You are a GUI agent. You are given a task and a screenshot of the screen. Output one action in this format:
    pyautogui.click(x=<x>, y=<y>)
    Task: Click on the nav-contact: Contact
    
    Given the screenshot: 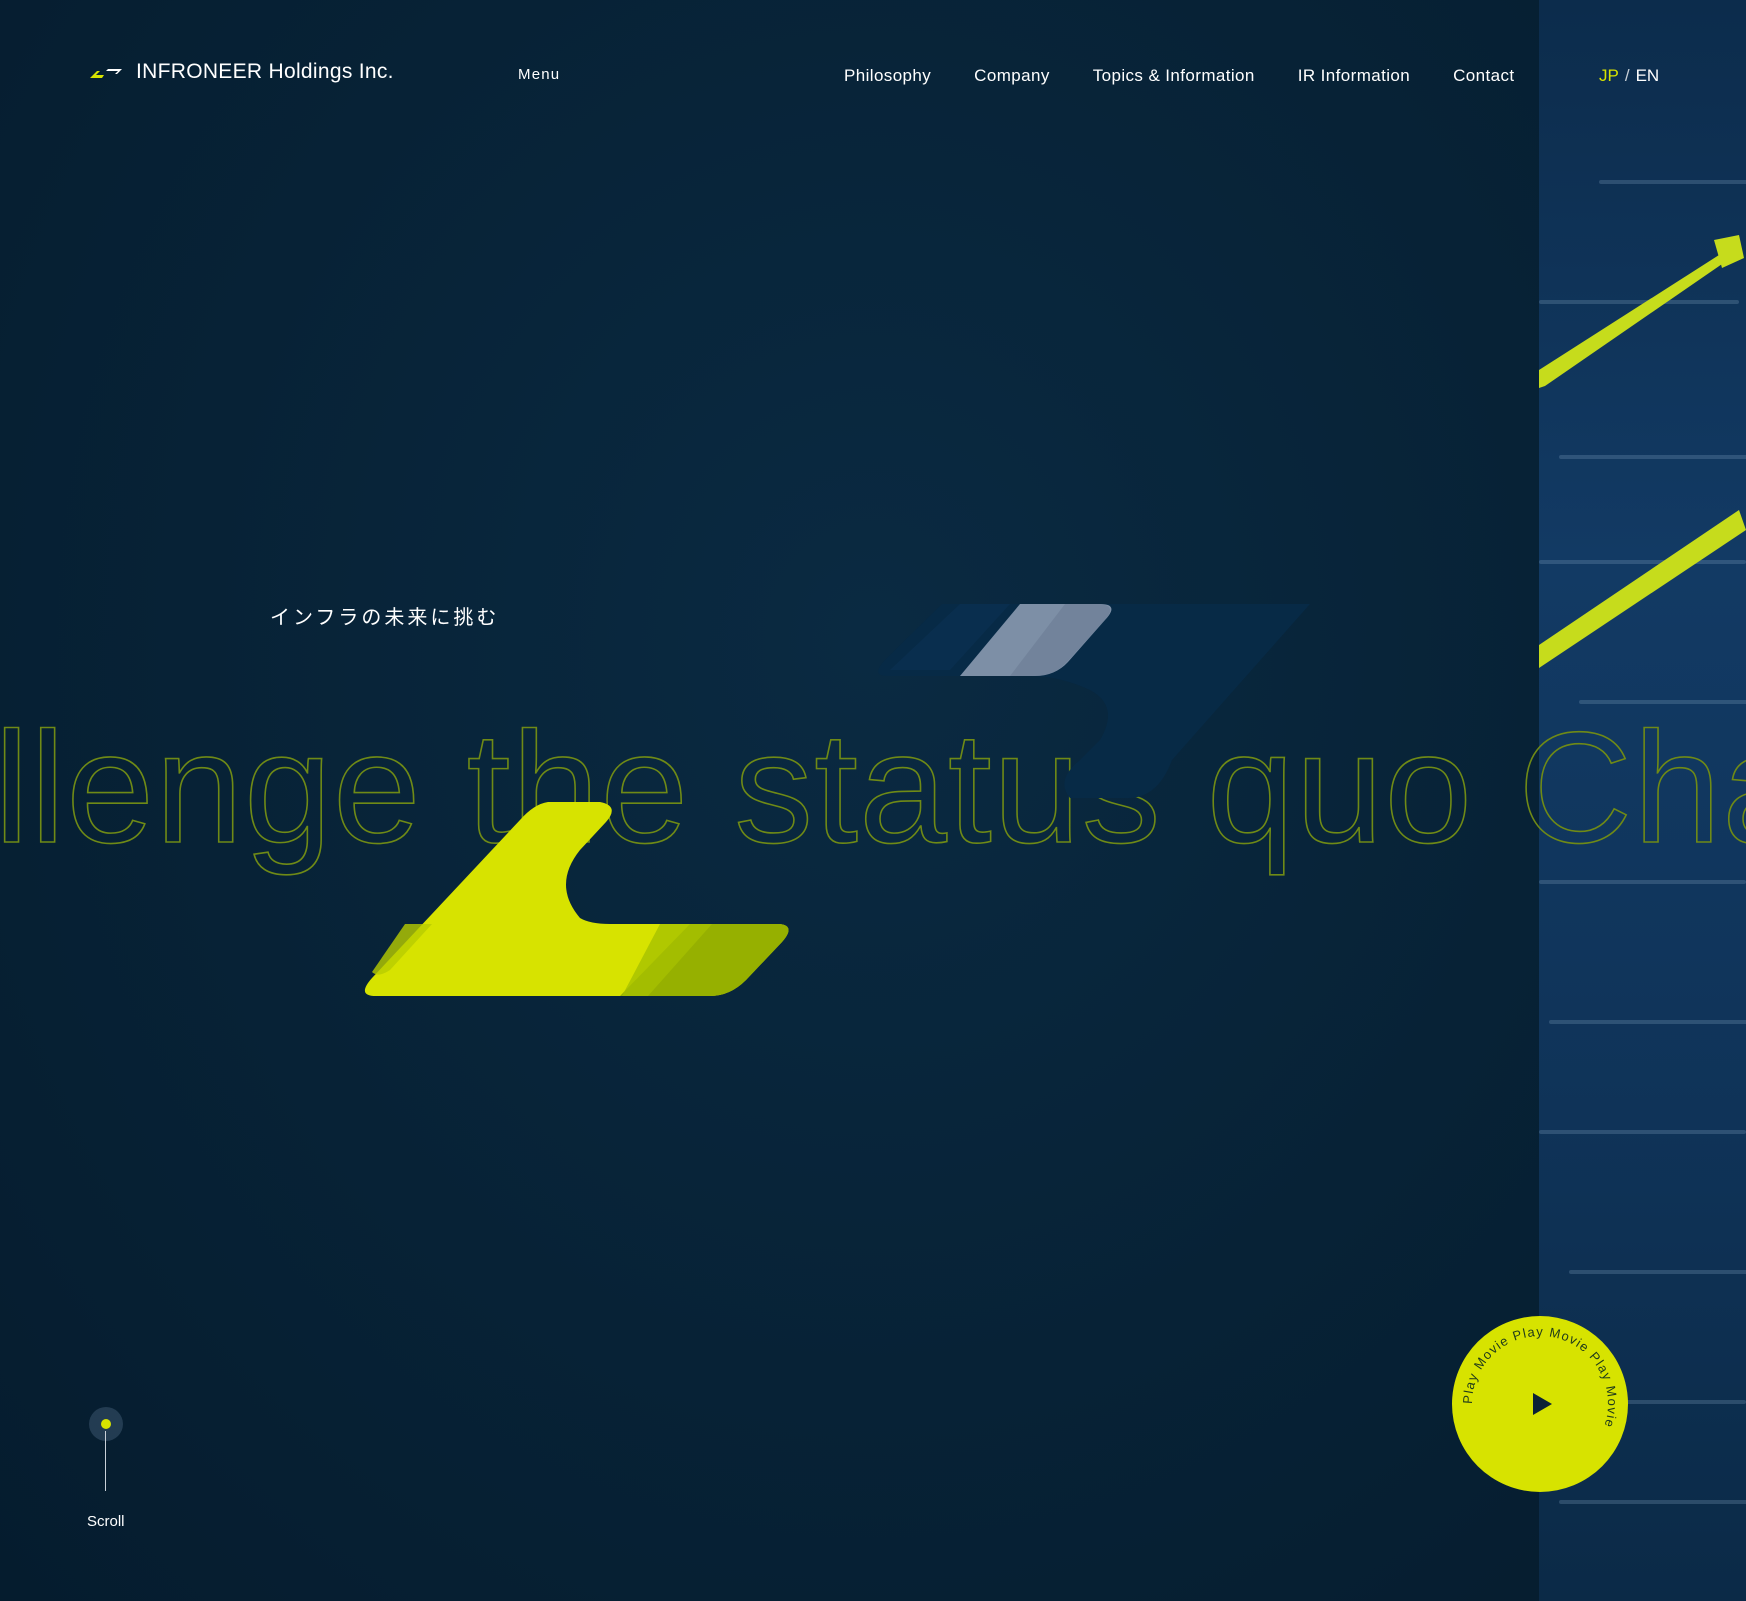 What is the action you would take?
    pyautogui.click(x=1483, y=76)
    